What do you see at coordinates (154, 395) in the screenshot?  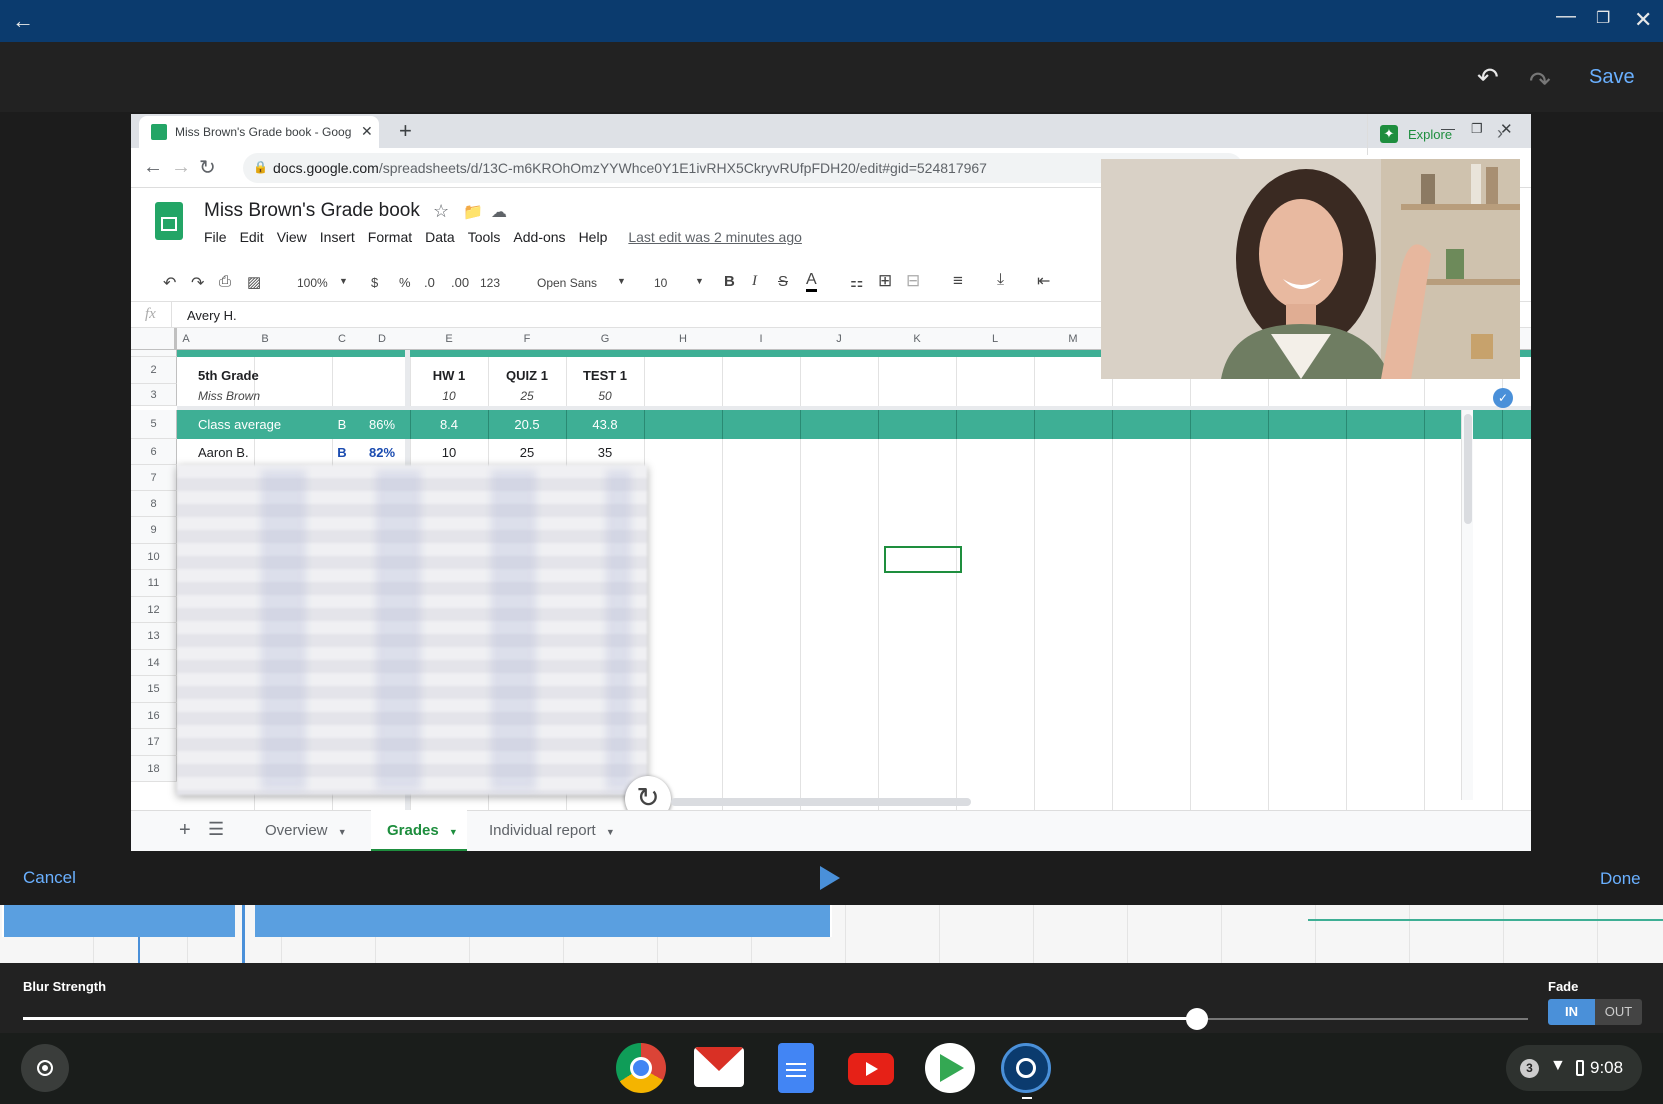 I see `row-header-3: 3` at bounding box center [154, 395].